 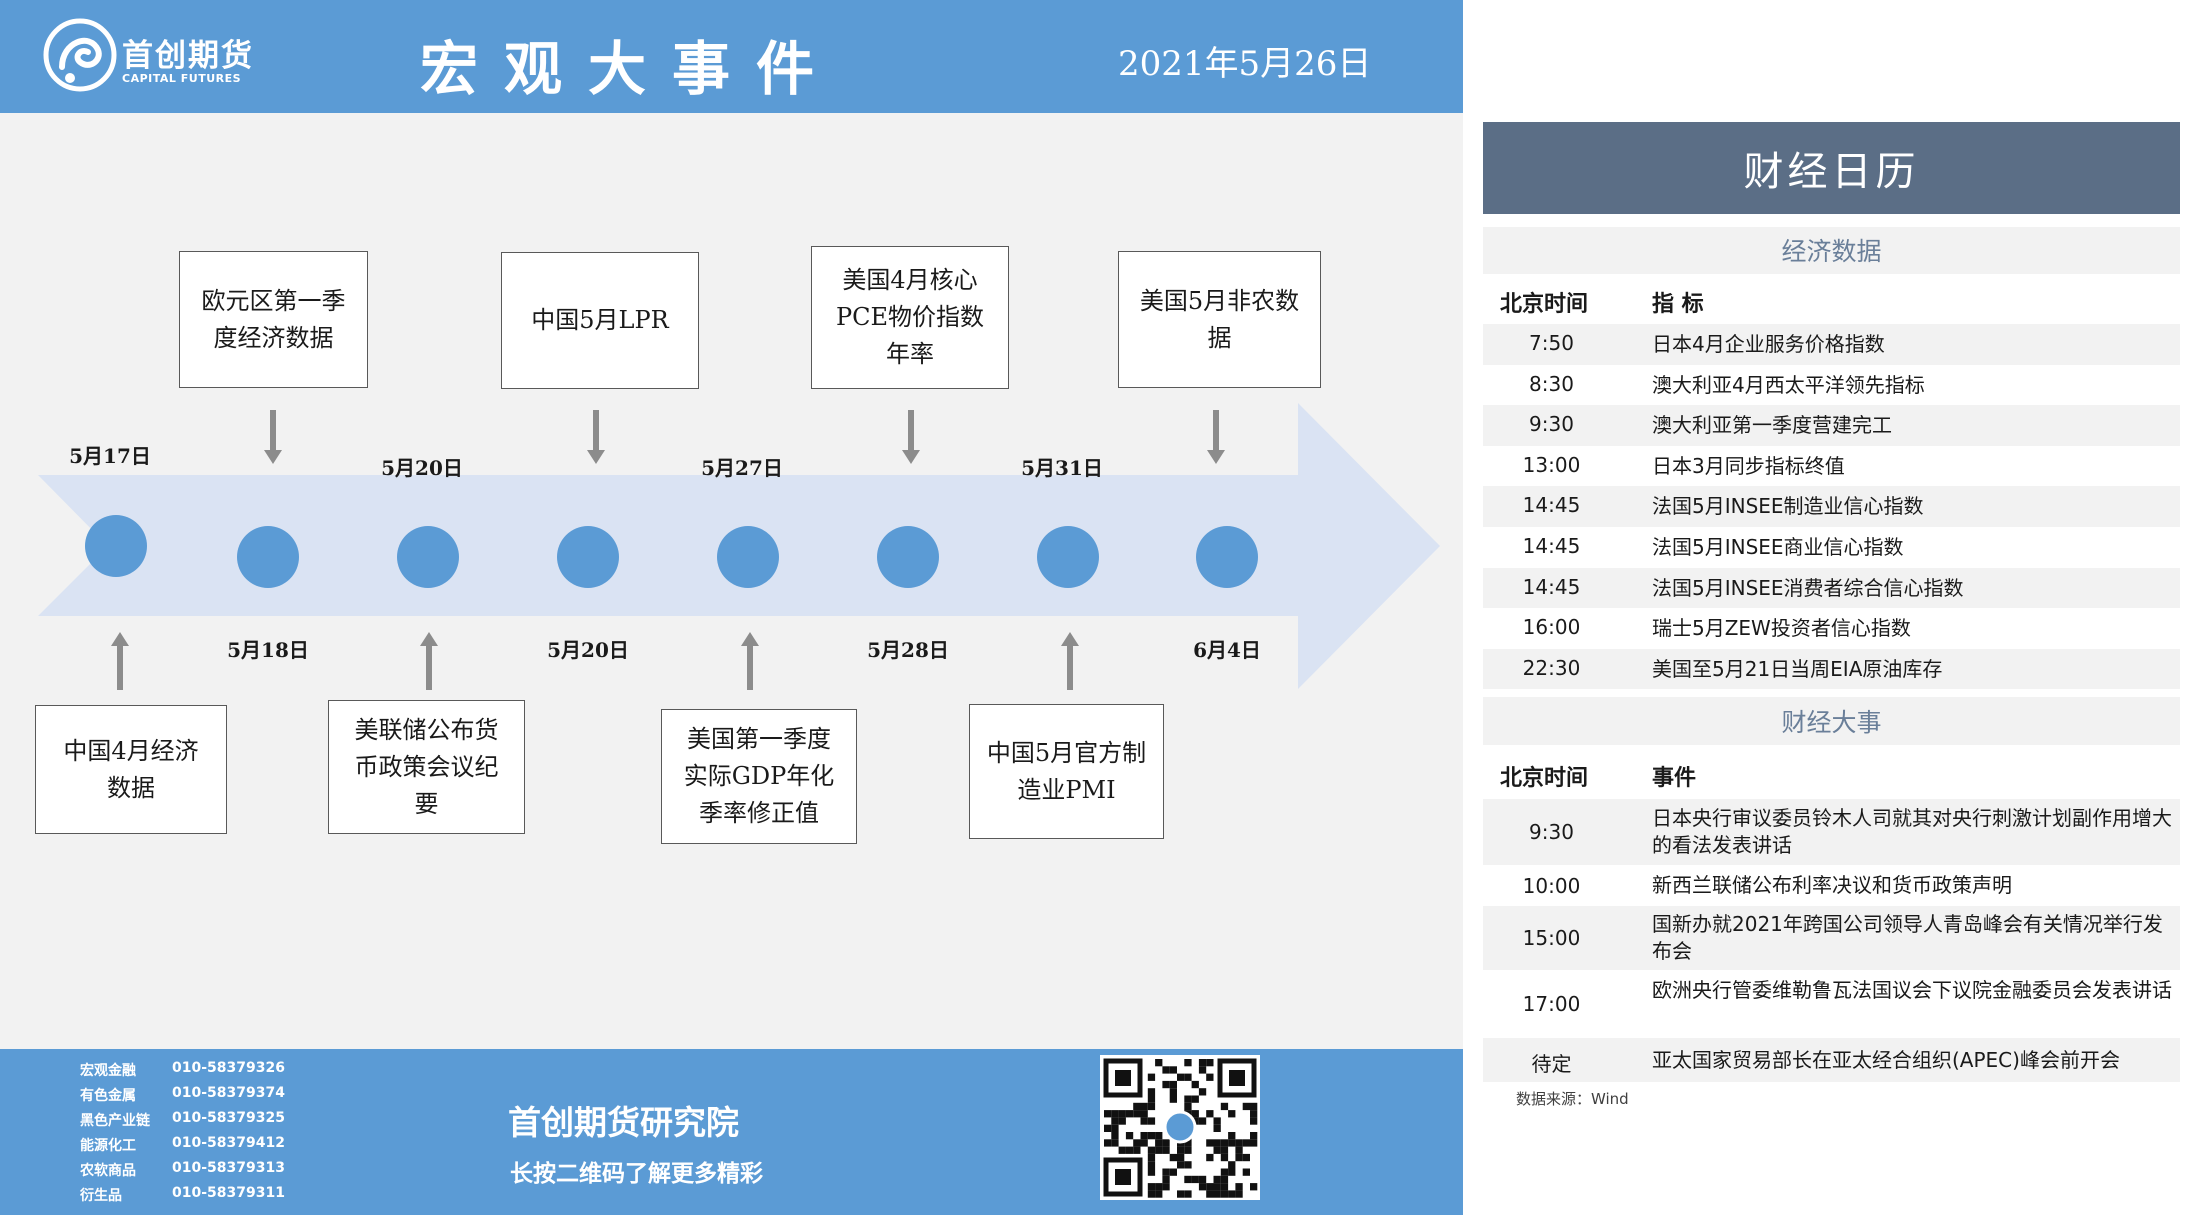 What do you see at coordinates (80, 55) in the screenshot?
I see `company-logo-icon` at bounding box center [80, 55].